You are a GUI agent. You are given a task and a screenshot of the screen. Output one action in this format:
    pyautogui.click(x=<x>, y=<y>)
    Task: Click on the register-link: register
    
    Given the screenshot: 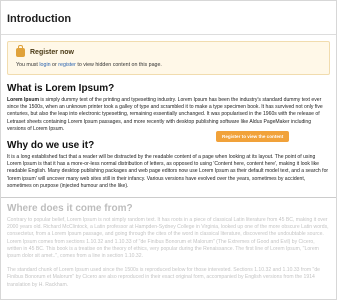 What is the action you would take?
    pyautogui.click(x=67, y=65)
    